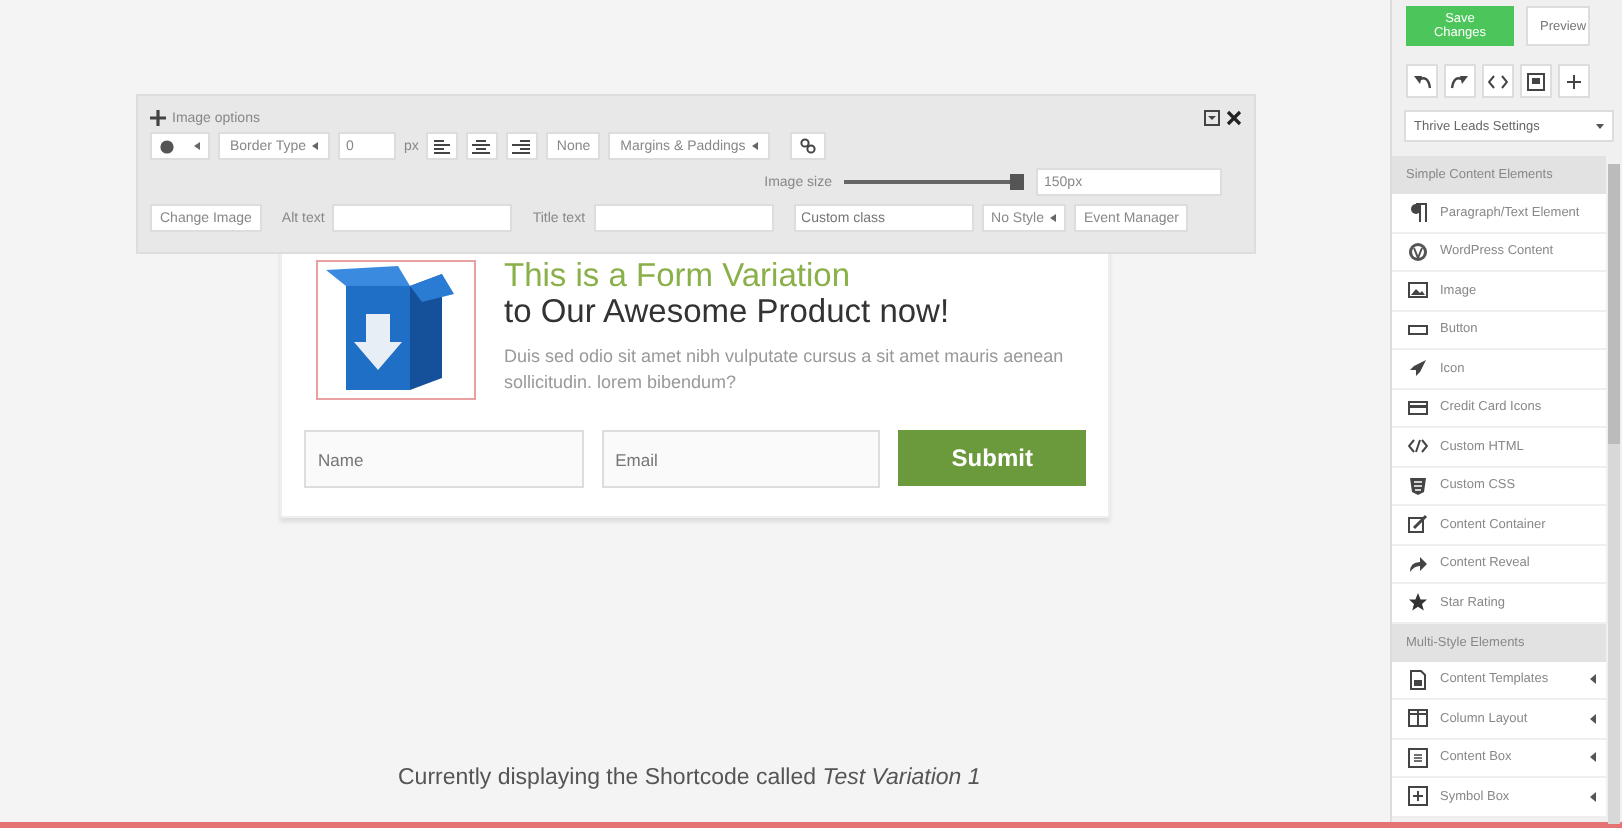  What do you see at coordinates (689, 778) in the screenshot?
I see `shortcode-caption: Currently displaying the Shortcode called Test Variation 1` at bounding box center [689, 778].